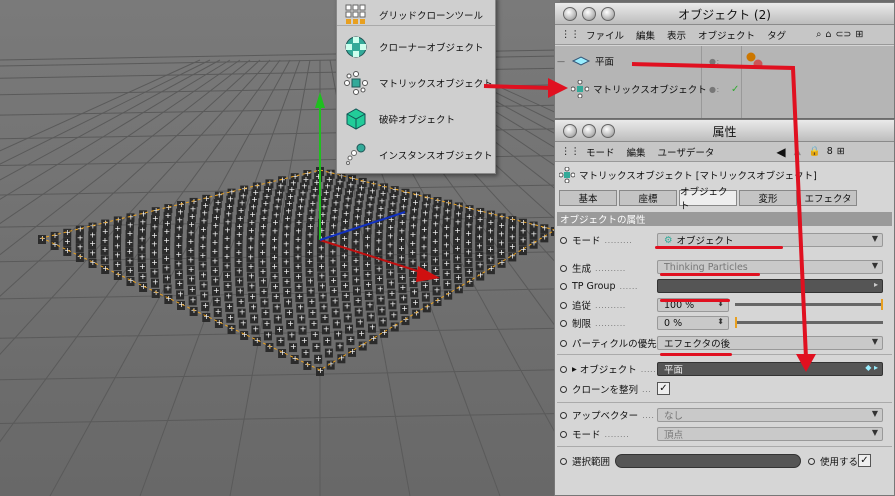  What do you see at coordinates (600, 152) in the screenshot?
I see `menu-mode: モード` at bounding box center [600, 152].